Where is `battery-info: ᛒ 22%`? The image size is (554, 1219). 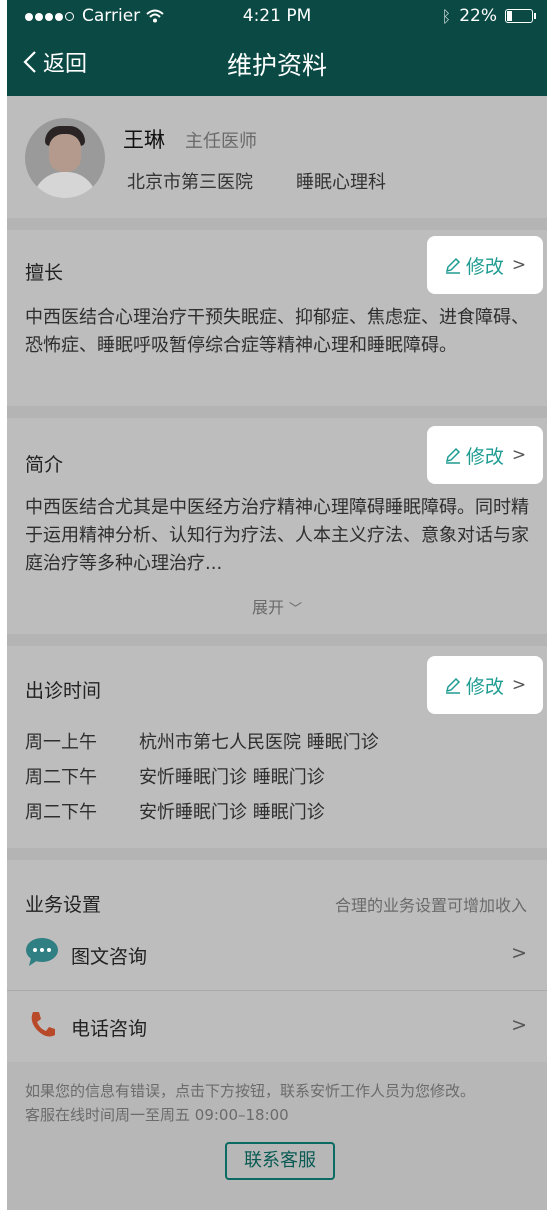 battery-info: ᛒ 22% is located at coordinates (488, 16).